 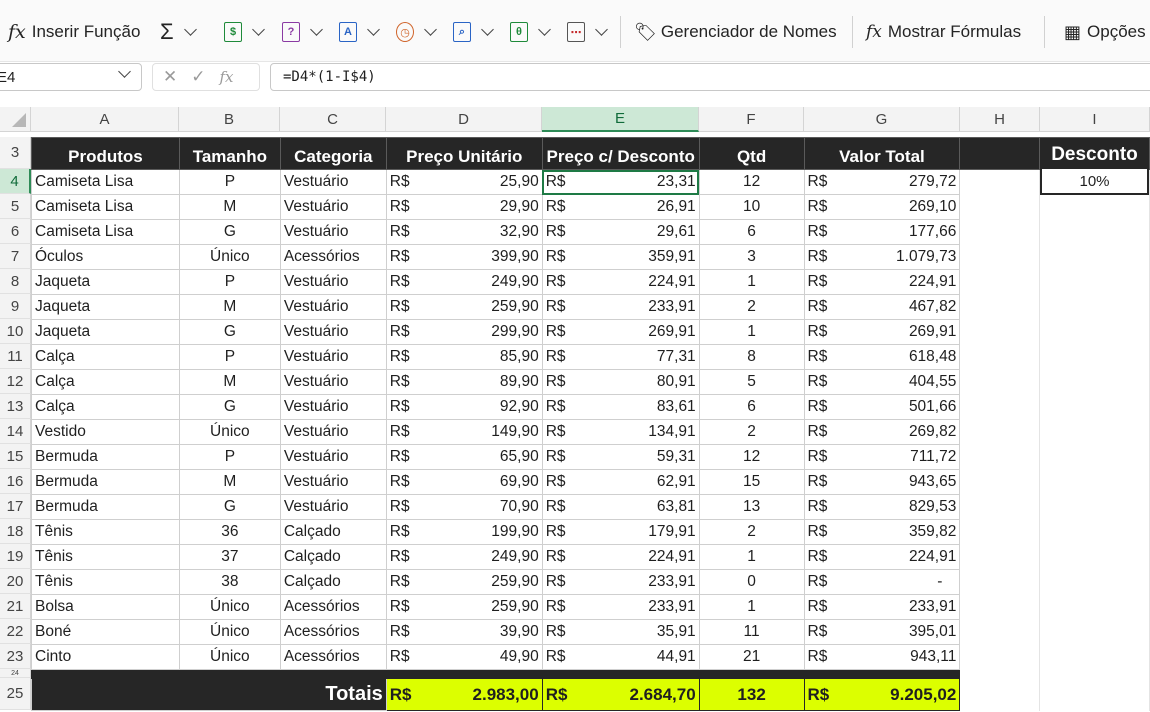 I want to click on text-functions-button: A, so click(x=359, y=32).